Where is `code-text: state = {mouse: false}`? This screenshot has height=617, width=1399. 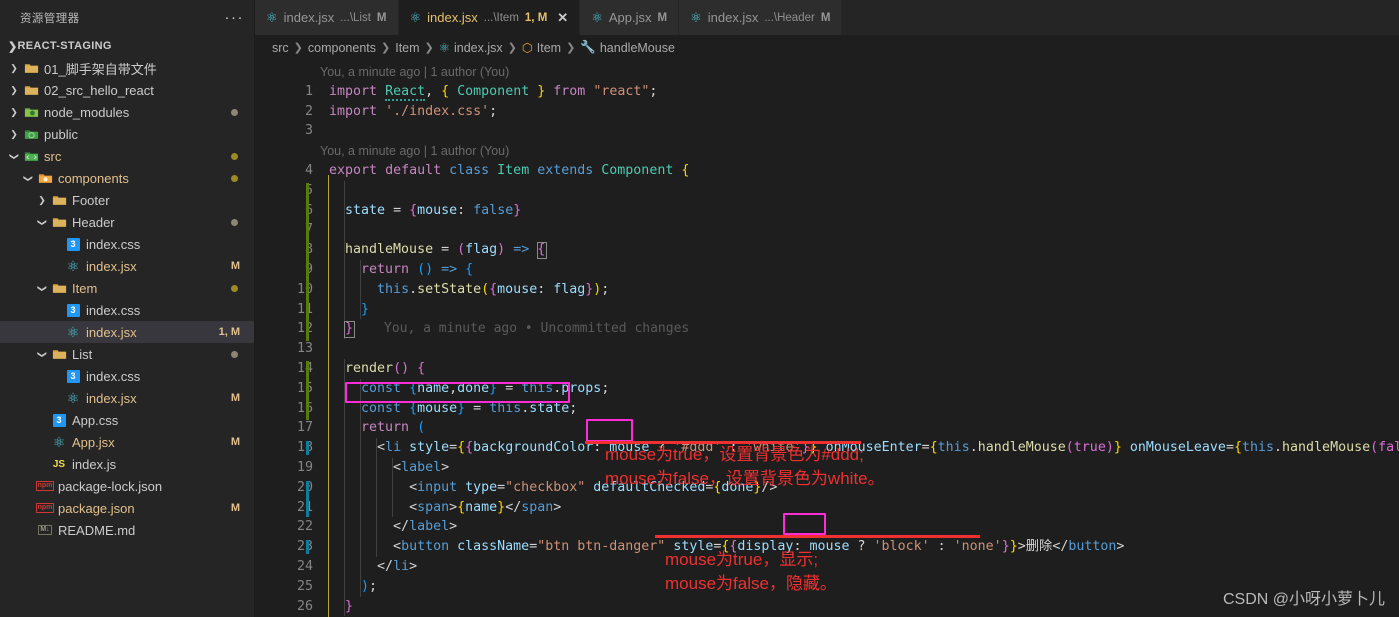
code-text: state = {mouse: false} is located at coordinates (433, 210).